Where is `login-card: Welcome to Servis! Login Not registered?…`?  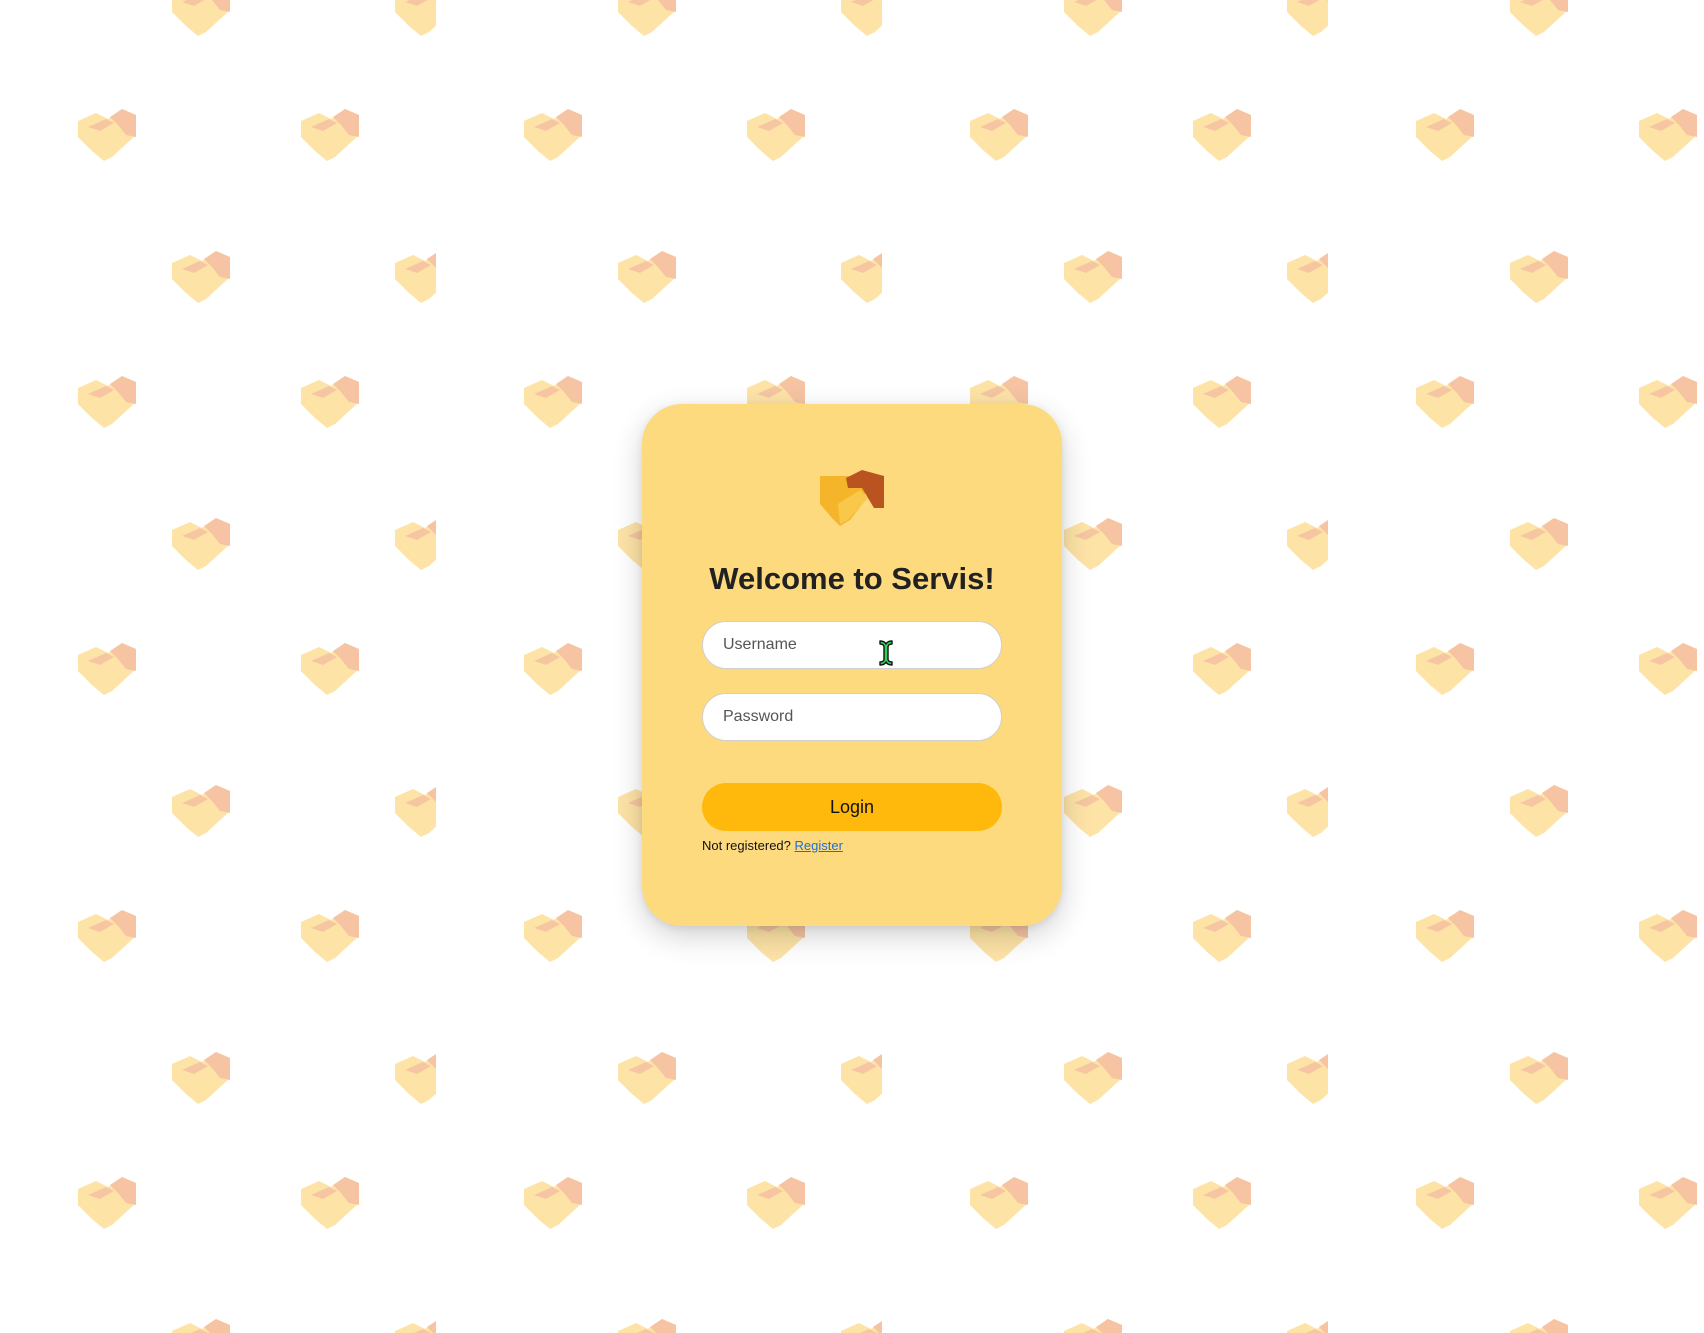 login-card: Welcome to Servis! Login Not registered?… is located at coordinates (852, 665).